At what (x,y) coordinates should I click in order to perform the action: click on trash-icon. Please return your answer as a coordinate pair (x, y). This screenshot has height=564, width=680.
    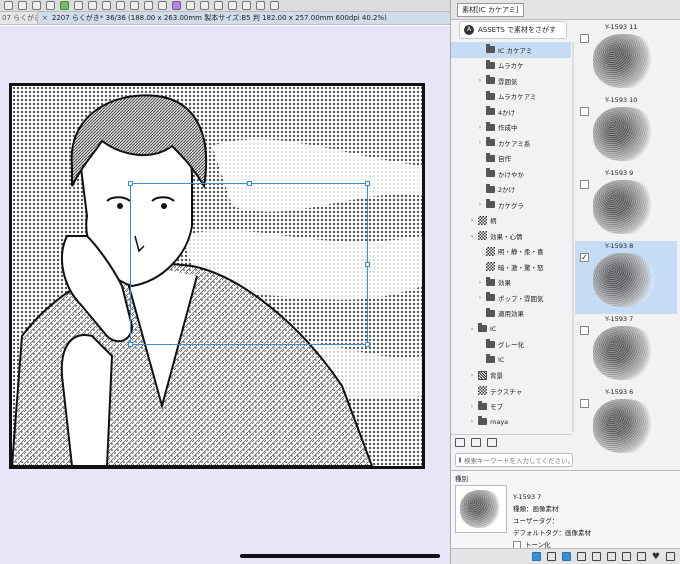
    Looking at the image, I should click on (670, 556).